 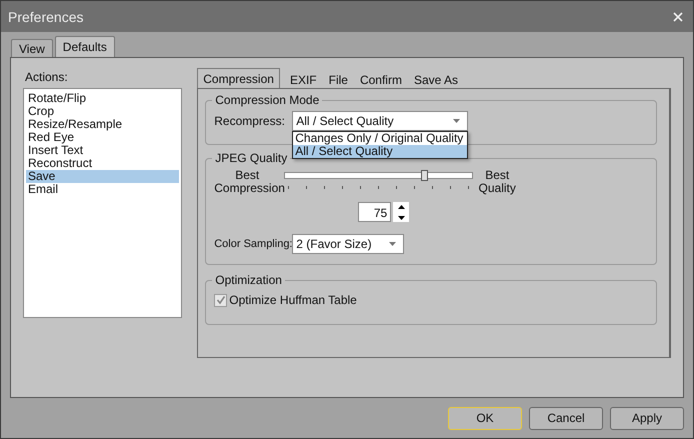 I want to click on group-title: JPEG Quality, so click(x=251, y=158).